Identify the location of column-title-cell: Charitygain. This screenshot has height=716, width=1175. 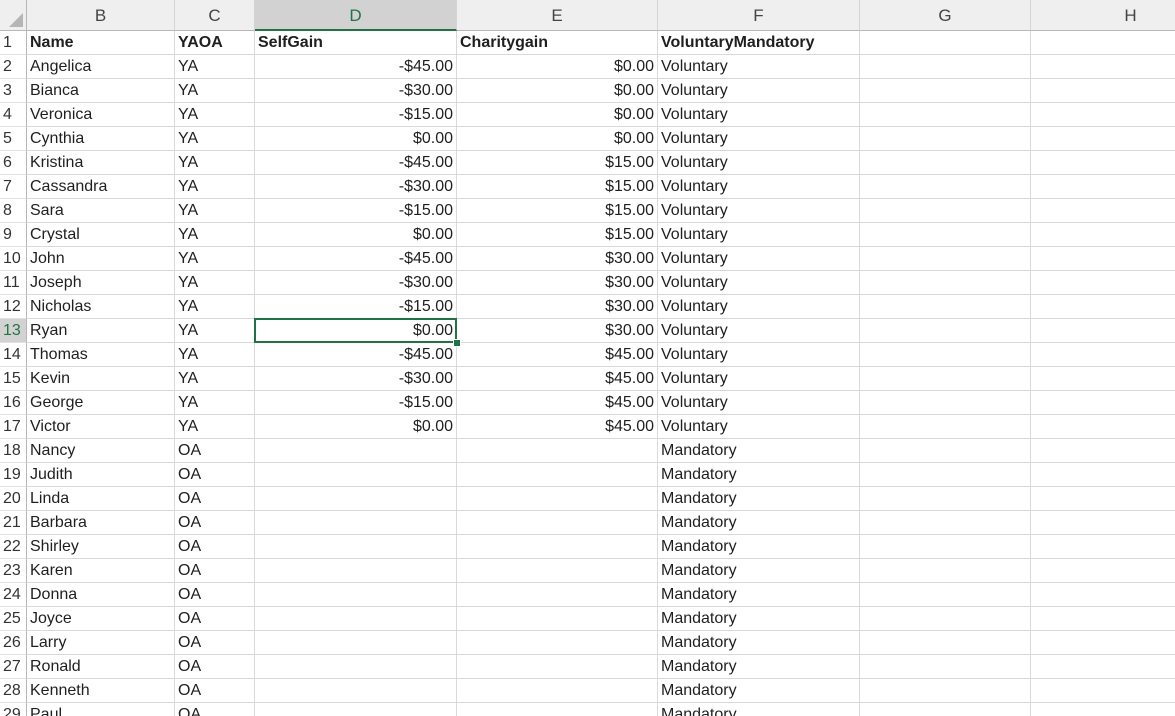
(557, 43).